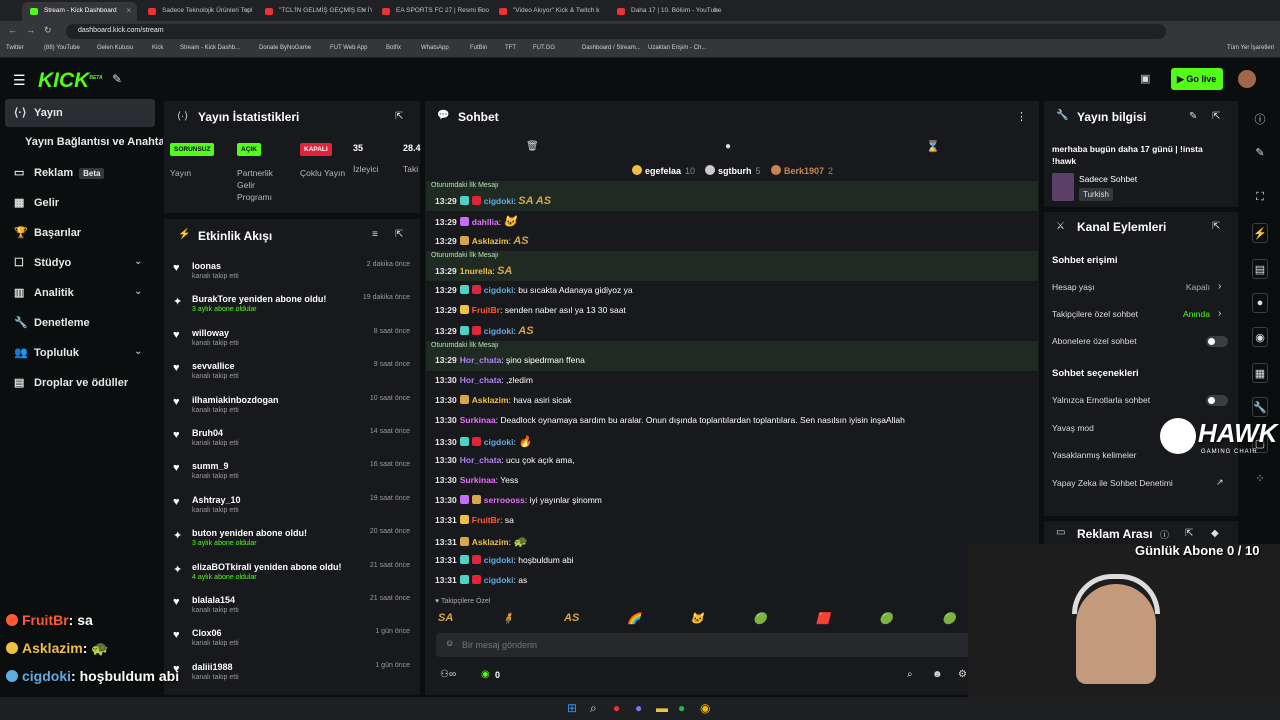 This screenshot has height=720, width=1280. I want to click on diamond-icon: ◆, so click(1215, 533).